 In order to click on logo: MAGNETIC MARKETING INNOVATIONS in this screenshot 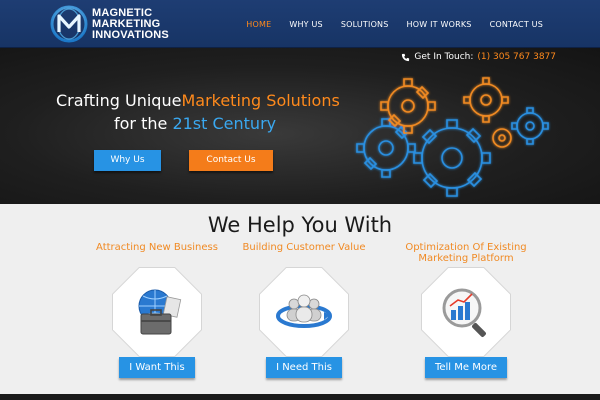, I will do `click(115, 24)`.